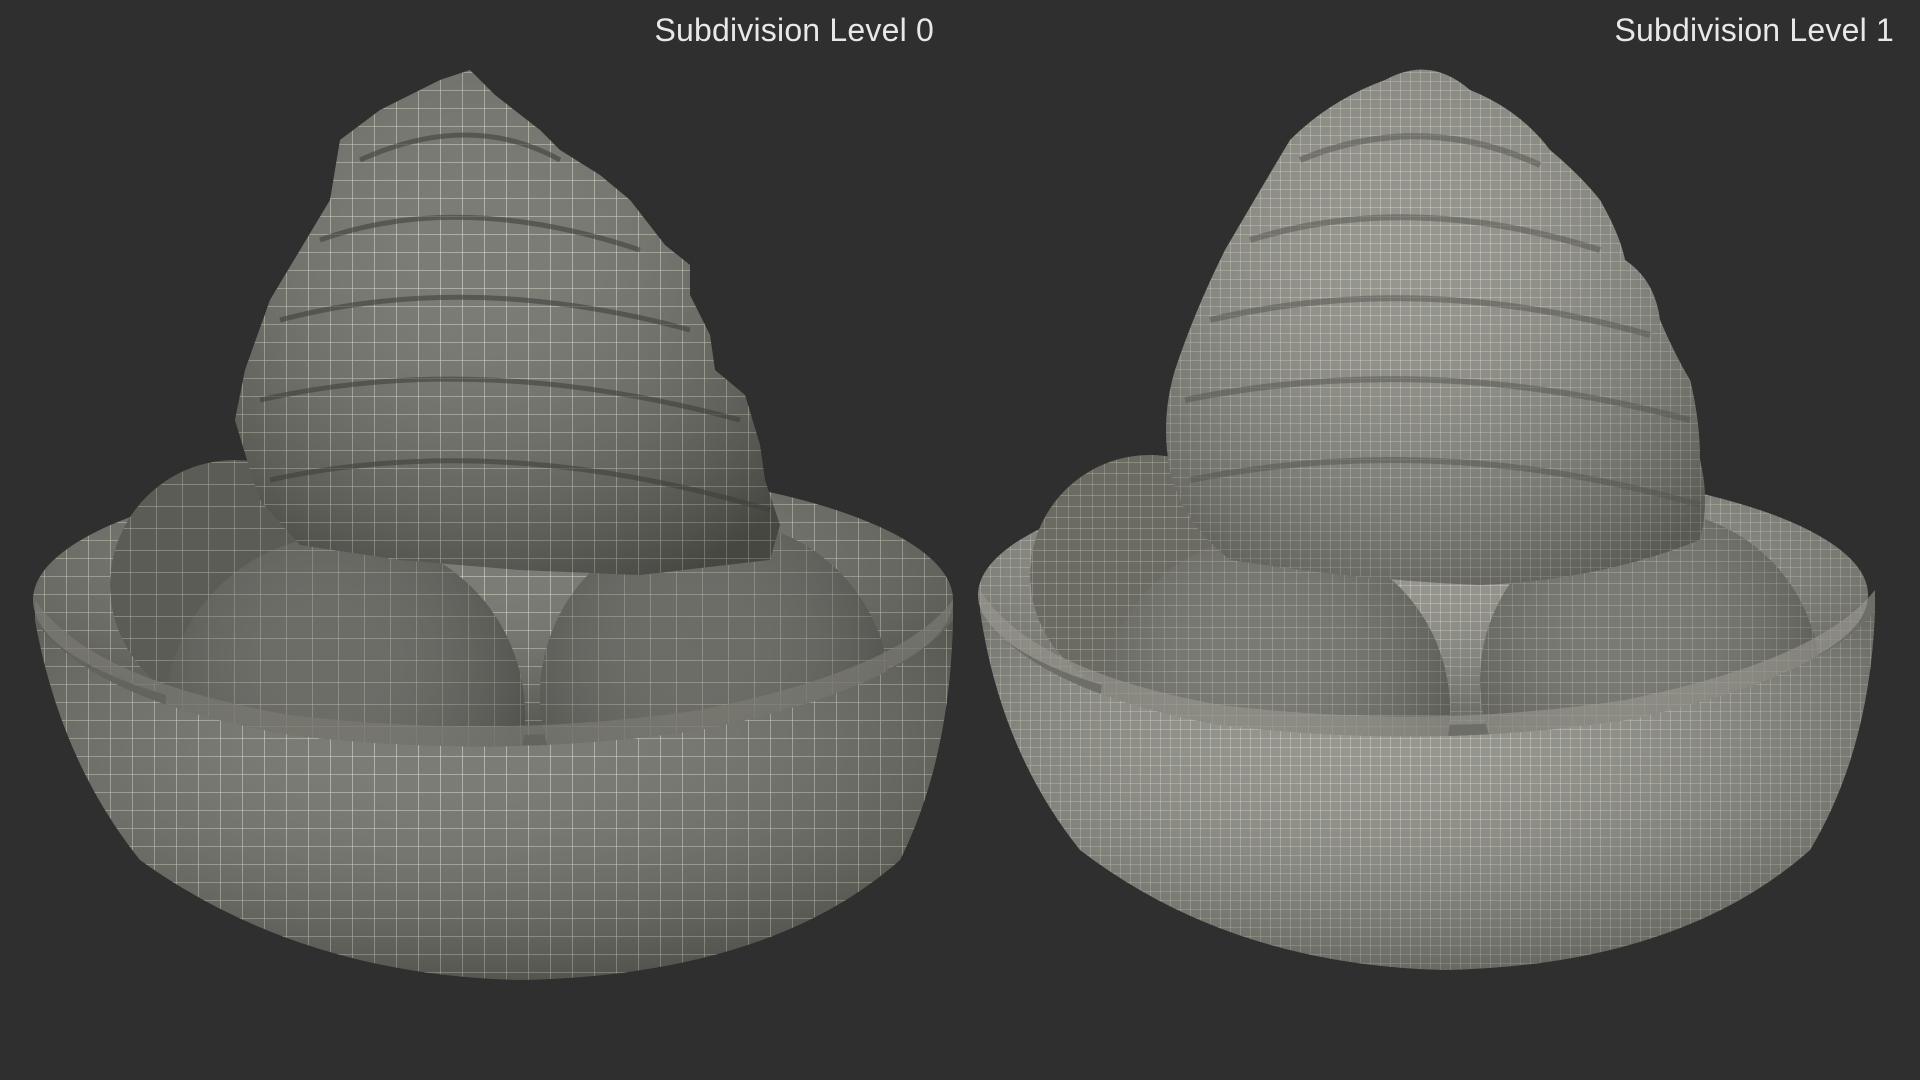 Image resolution: width=1920 pixels, height=1080 pixels. Describe the element at coordinates (1754, 30) in the screenshot. I see `caption-subdivision-level-1: Subdivision Level 1` at that location.